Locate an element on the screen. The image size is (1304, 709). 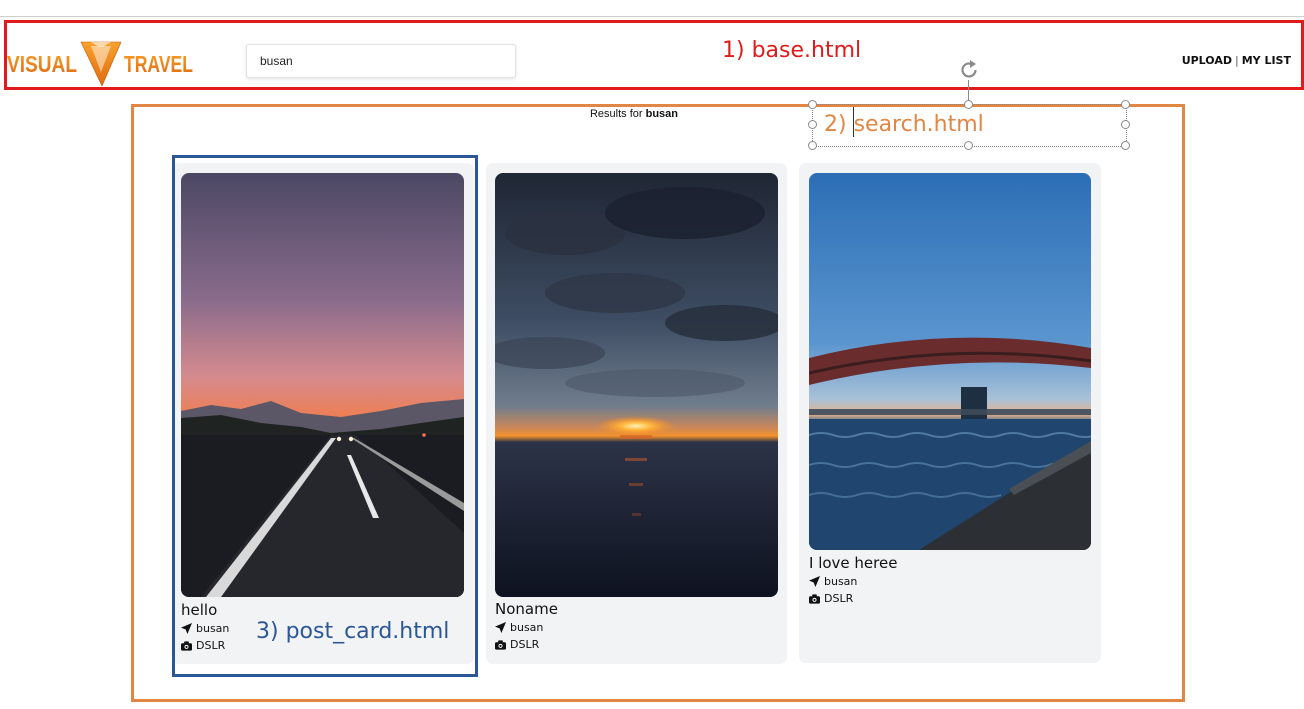
logo-right-text: TRAVEL is located at coordinates (158, 64).